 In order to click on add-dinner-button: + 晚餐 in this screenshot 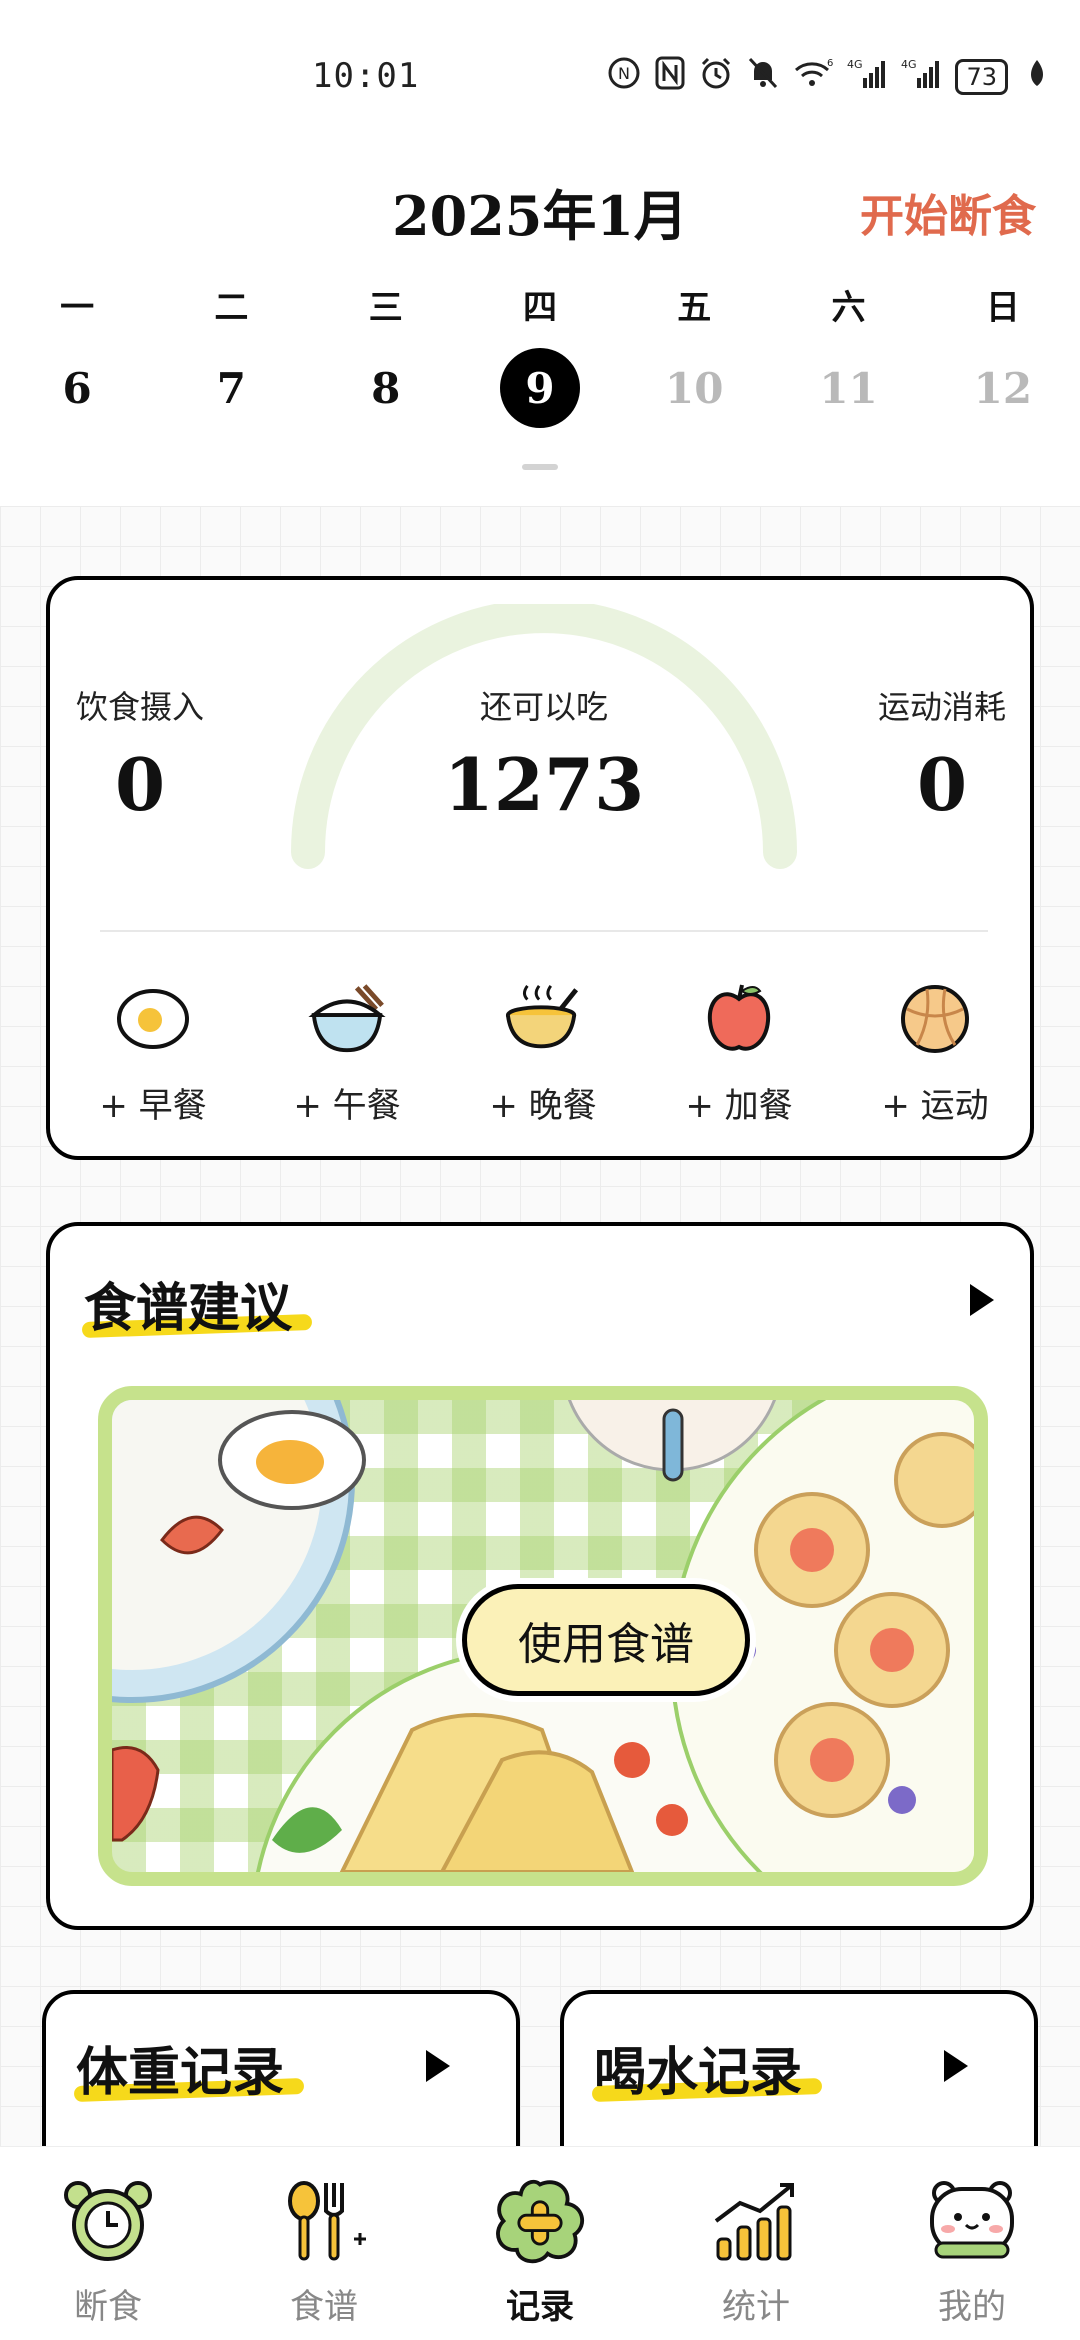, I will do `click(543, 1053)`.